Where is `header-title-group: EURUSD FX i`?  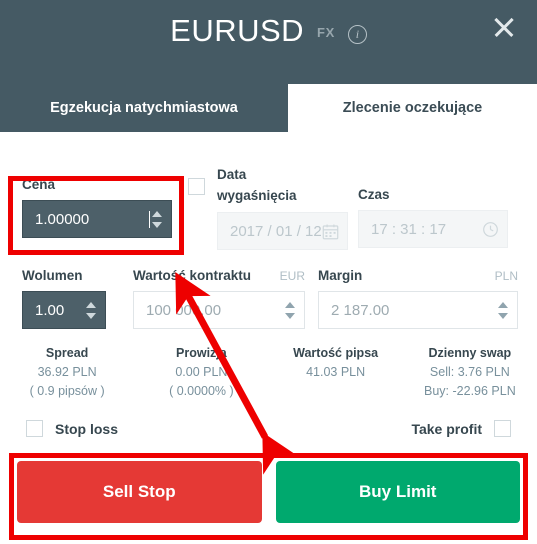
header-title-group: EURUSD FX i is located at coordinates (268, 31).